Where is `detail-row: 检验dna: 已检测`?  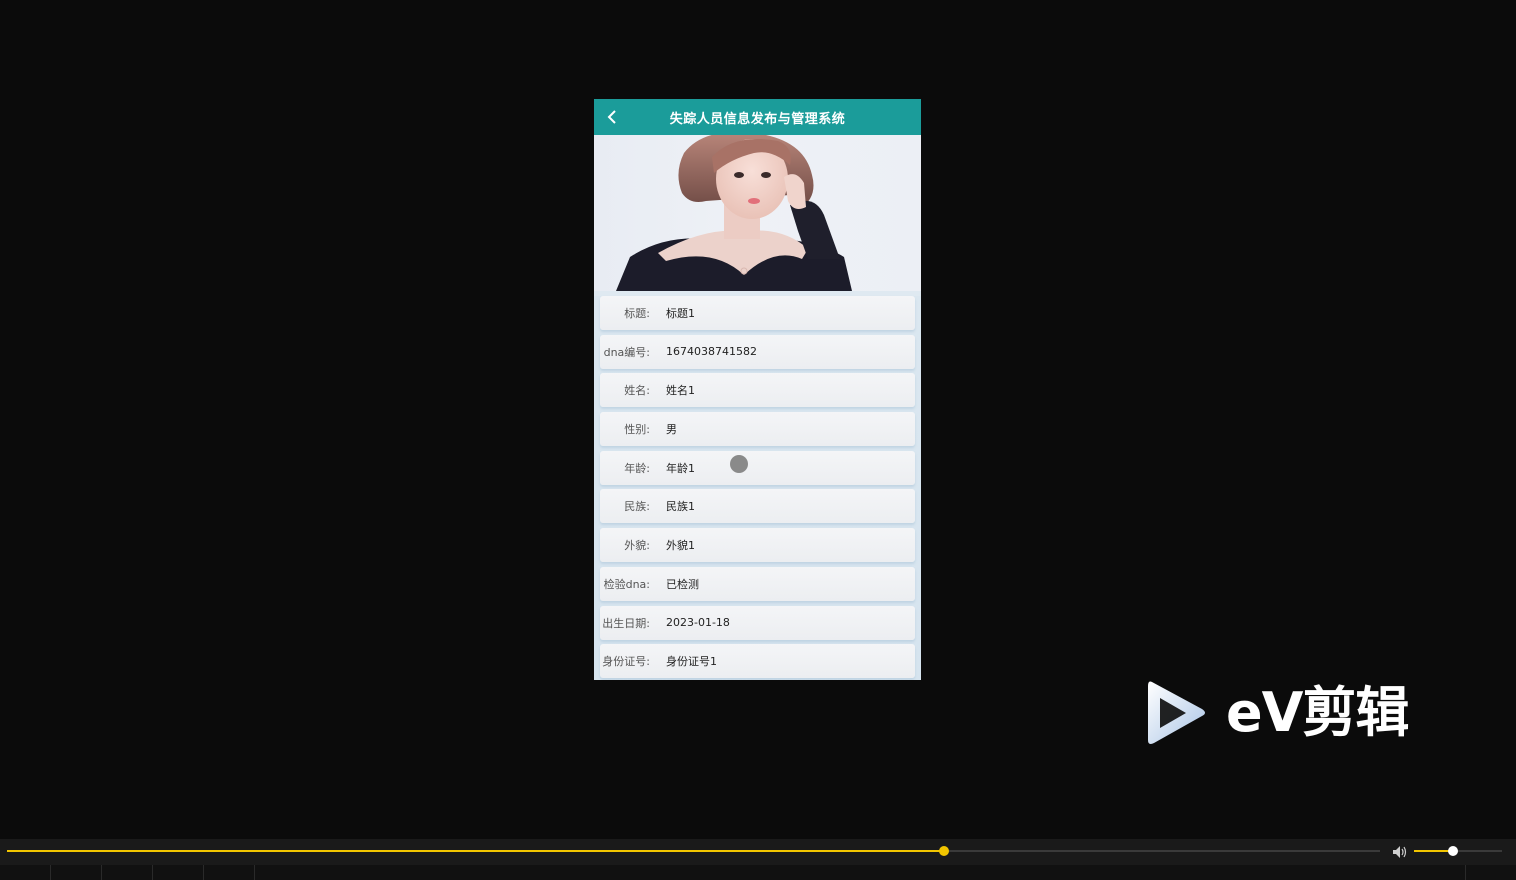 detail-row: 检验dna: 已检测 is located at coordinates (757, 583).